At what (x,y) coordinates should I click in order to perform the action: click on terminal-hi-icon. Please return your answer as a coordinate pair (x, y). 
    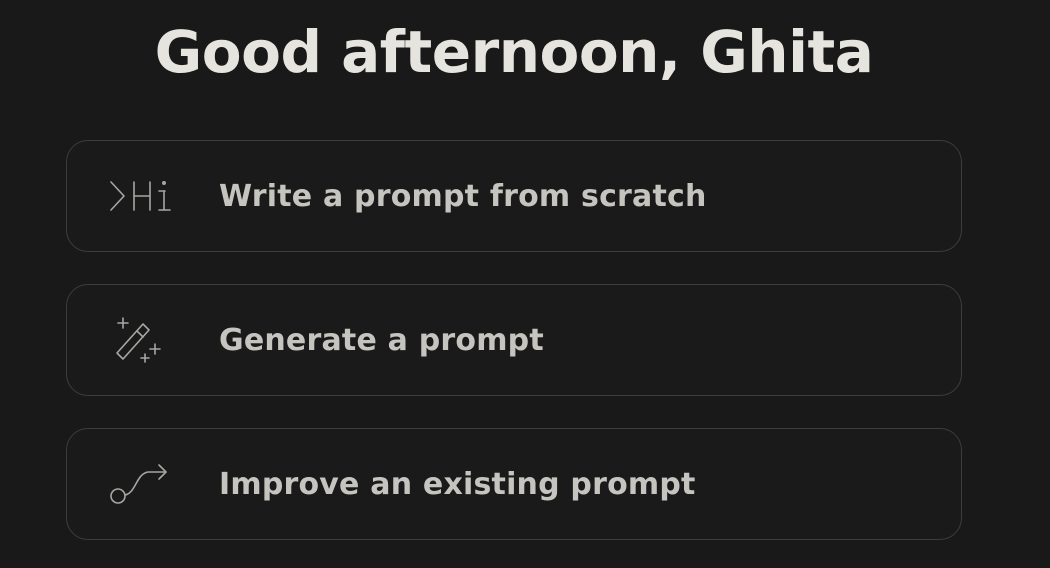
    Looking at the image, I should click on (140, 196).